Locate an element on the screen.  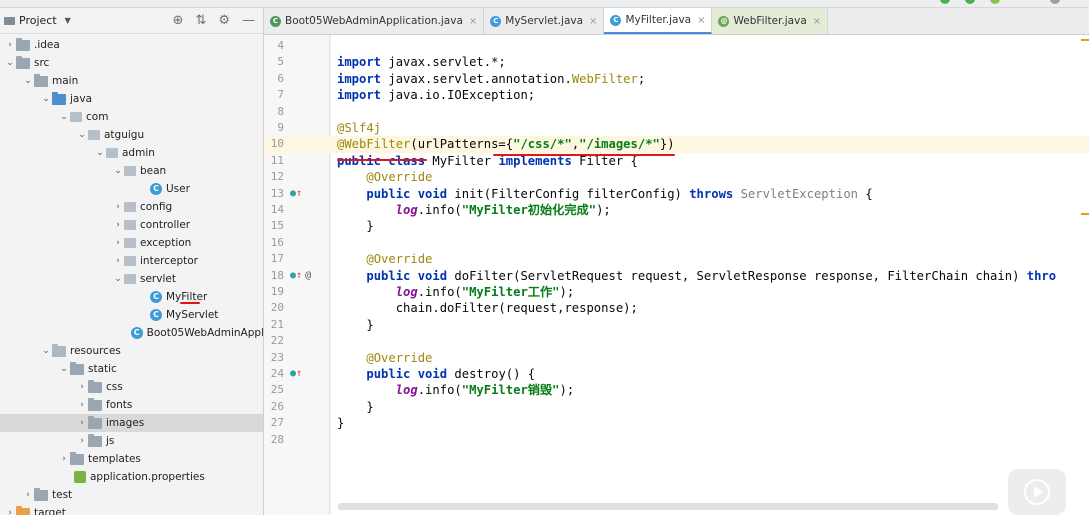
video-play-overlay is located at coordinates (1037, 492).